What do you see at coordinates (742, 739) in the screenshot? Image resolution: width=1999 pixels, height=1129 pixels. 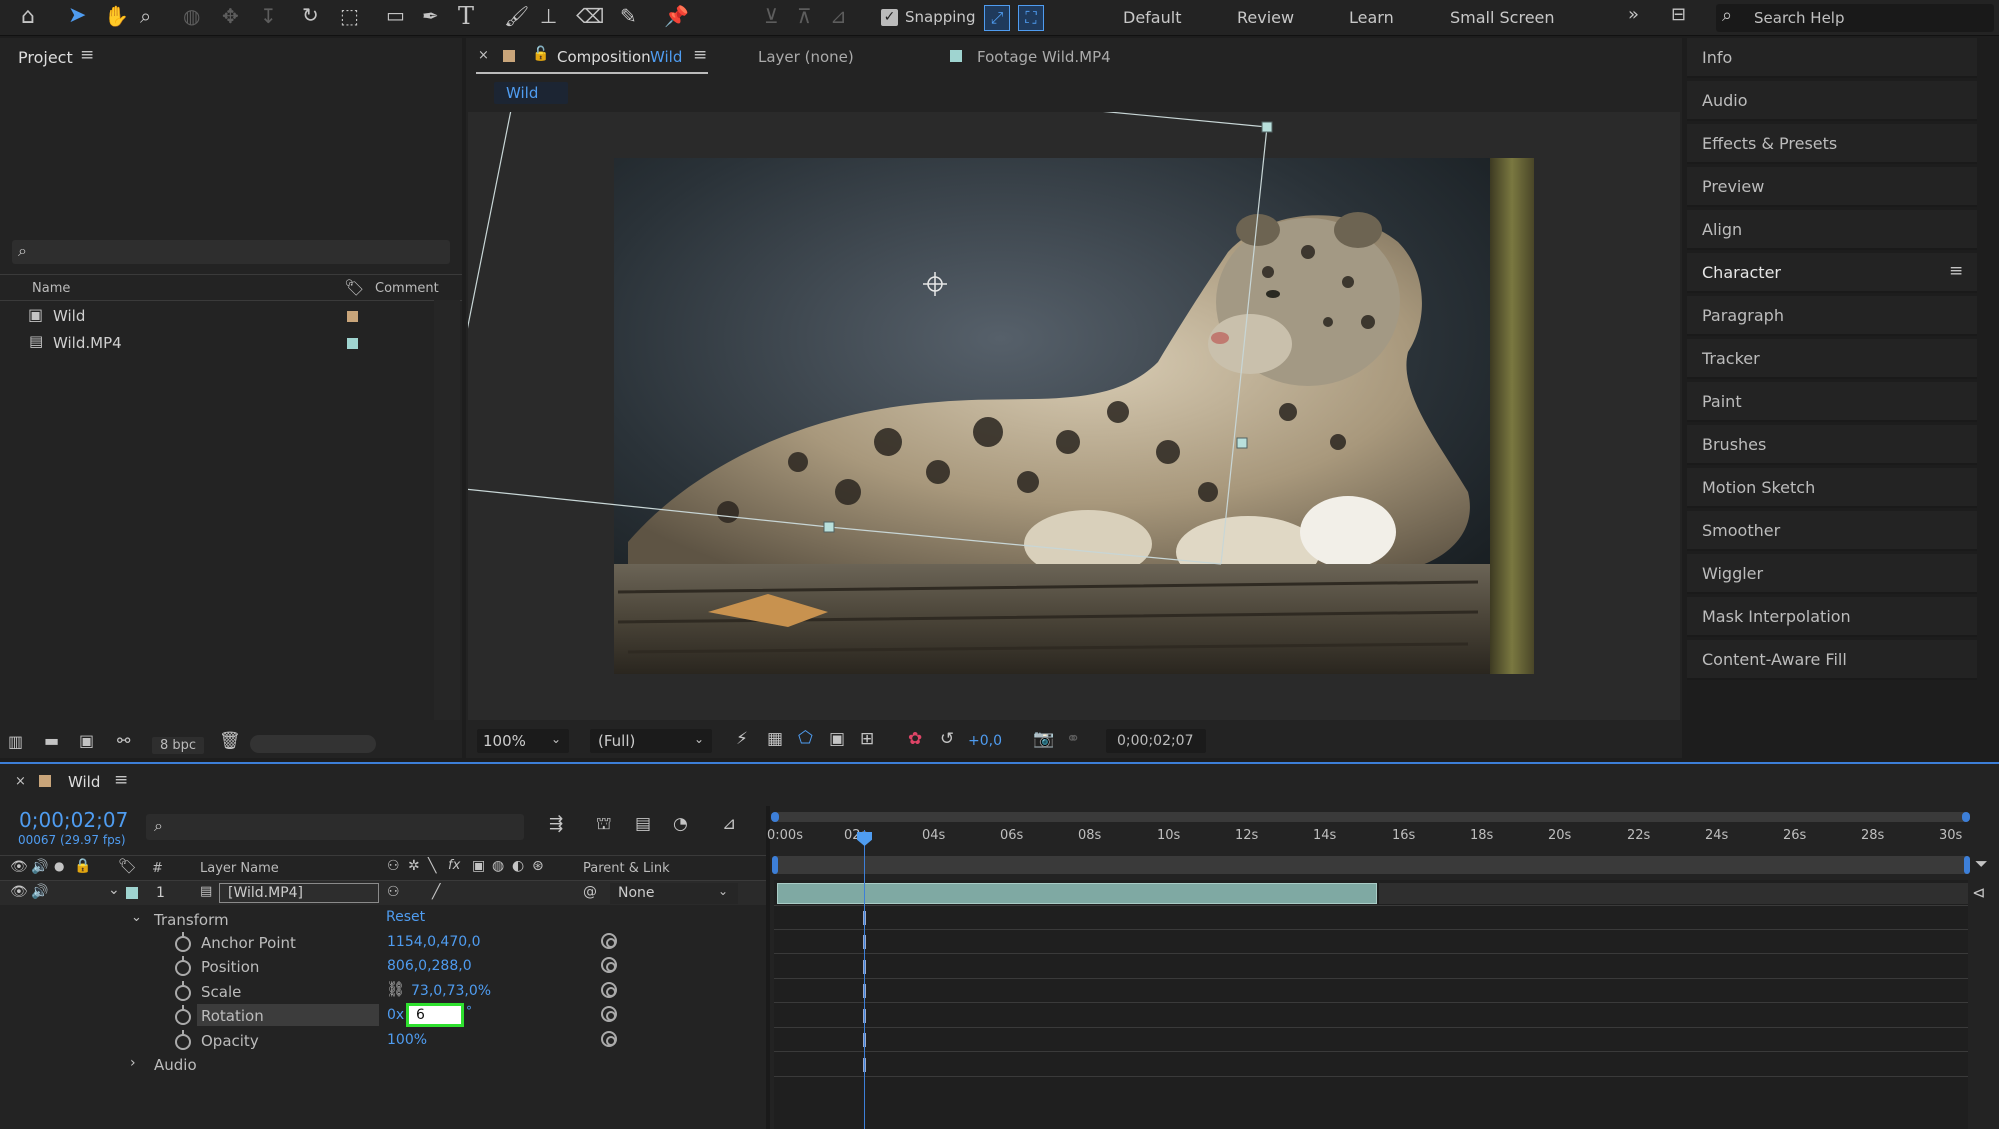 I see `fast-previews-icon: ⚡` at bounding box center [742, 739].